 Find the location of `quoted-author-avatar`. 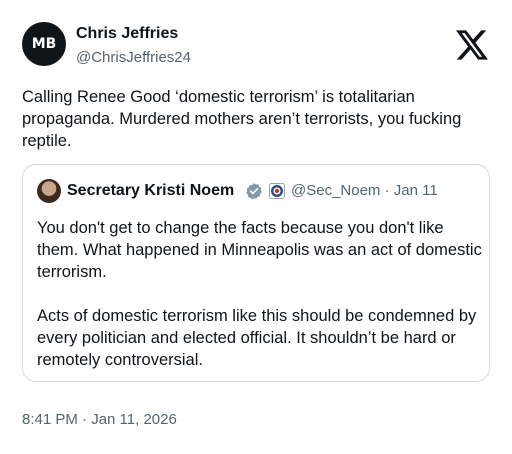

quoted-author-avatar is located at coordinates (49, 191).